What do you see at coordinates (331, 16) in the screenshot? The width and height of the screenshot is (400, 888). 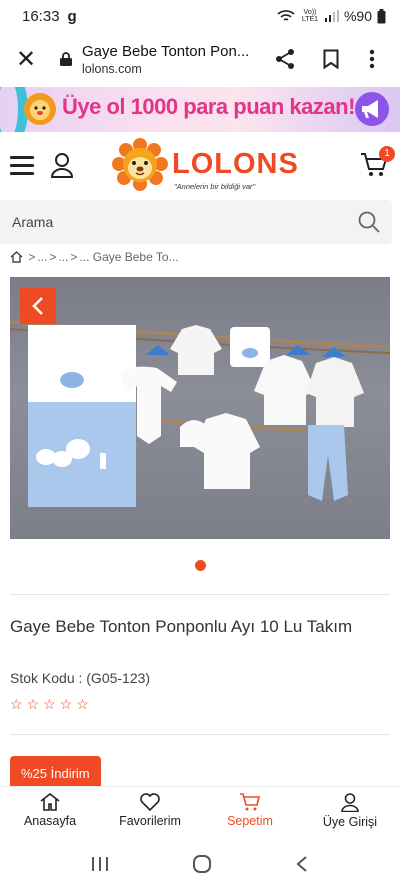 I see `signal-icon` at bounding box center [331, 16].